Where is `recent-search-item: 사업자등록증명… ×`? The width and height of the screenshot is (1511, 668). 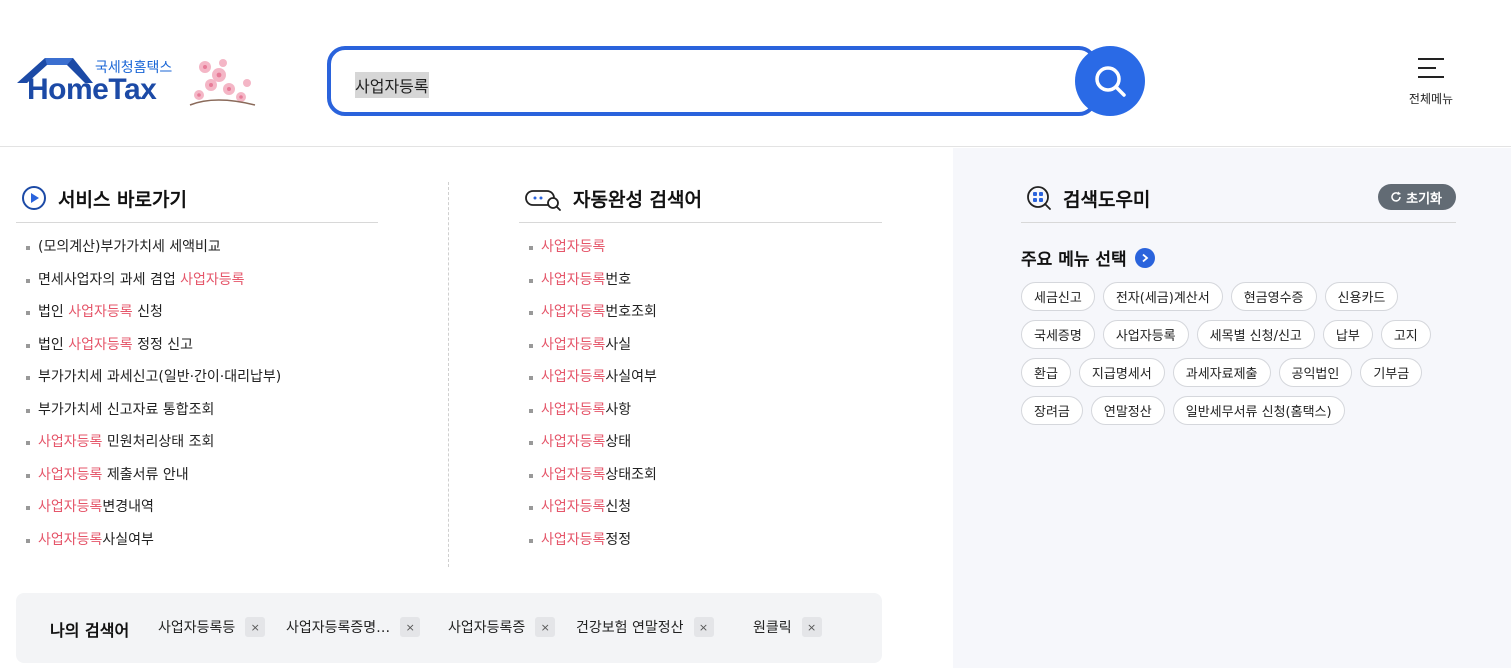 recent-search-item: 사업자등록증명… × is located at coordinates (353, 627).